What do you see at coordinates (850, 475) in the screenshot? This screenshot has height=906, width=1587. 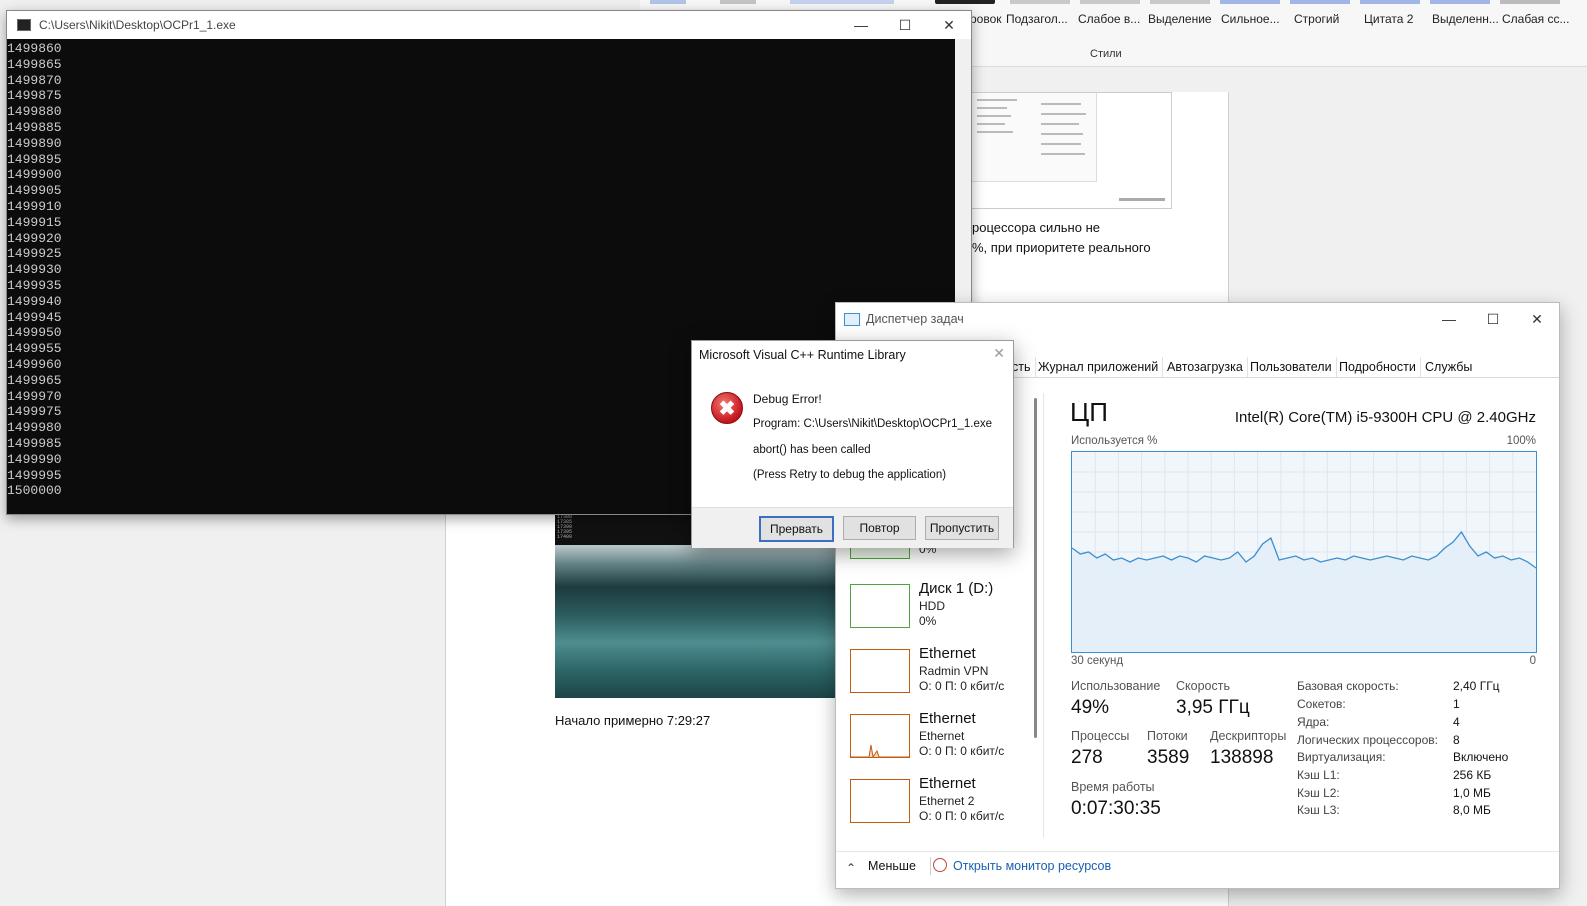 I see `dialog-hint: (Press Retry to debug the application)` at bounding box center [850, 475].